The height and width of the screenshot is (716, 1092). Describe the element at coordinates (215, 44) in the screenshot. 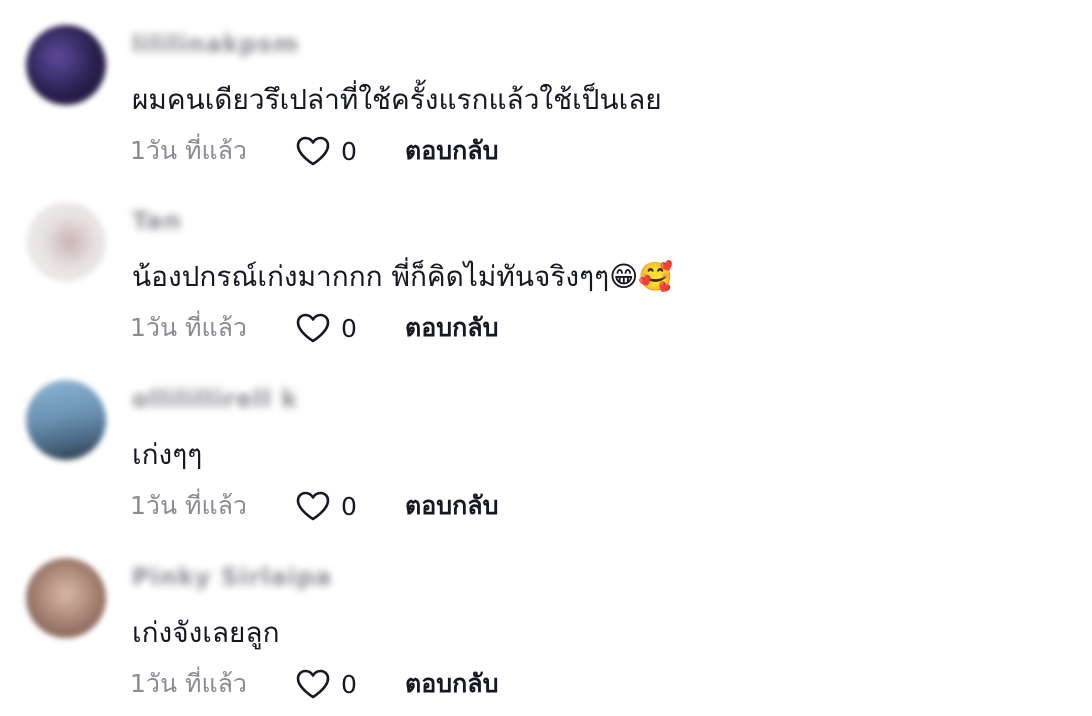

I see `comment-username: lililinakpsm` at that location.